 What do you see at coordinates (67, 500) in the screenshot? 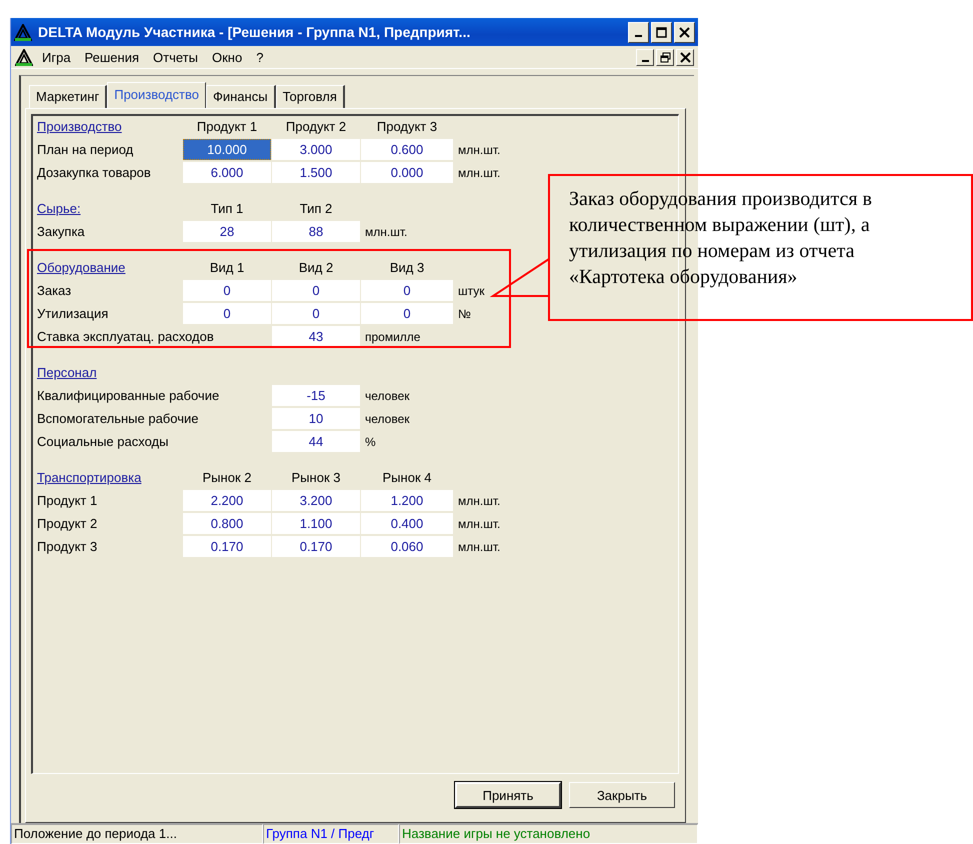
I see `field-label: Продукт 1` at bounding box center [67, 500].